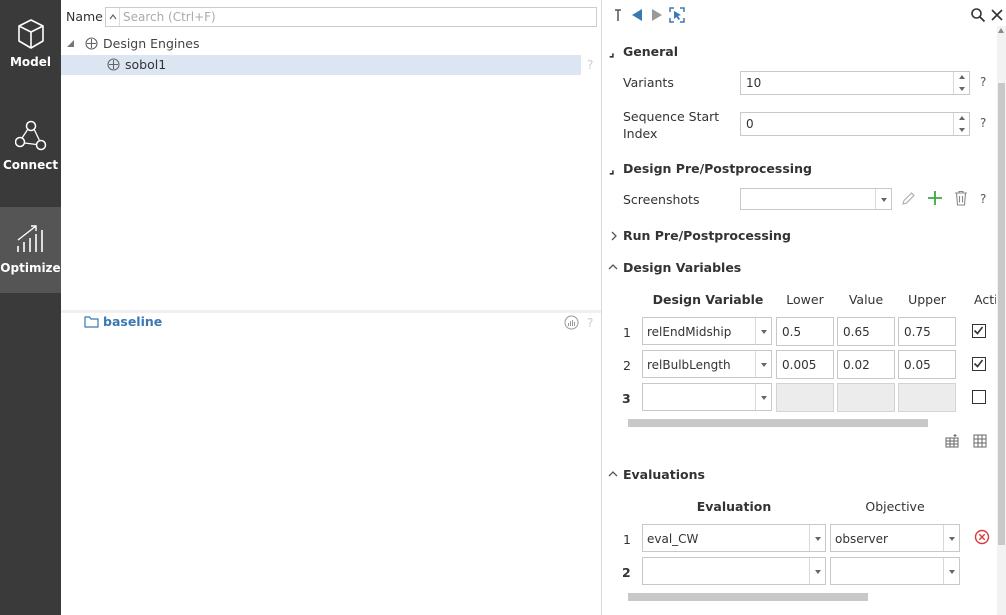 The height and width of the screenshot is (615, 1006). Describe the element at coordinates (664, 474) in the screenshot. I see `section-evaluations: Evaluations` at that location.